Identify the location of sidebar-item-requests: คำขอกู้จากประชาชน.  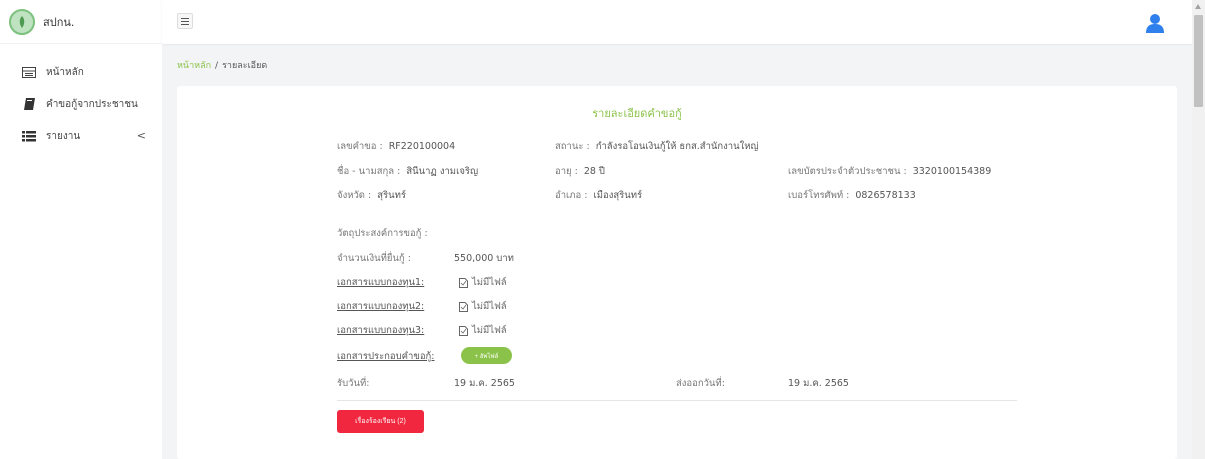
(81, 104).